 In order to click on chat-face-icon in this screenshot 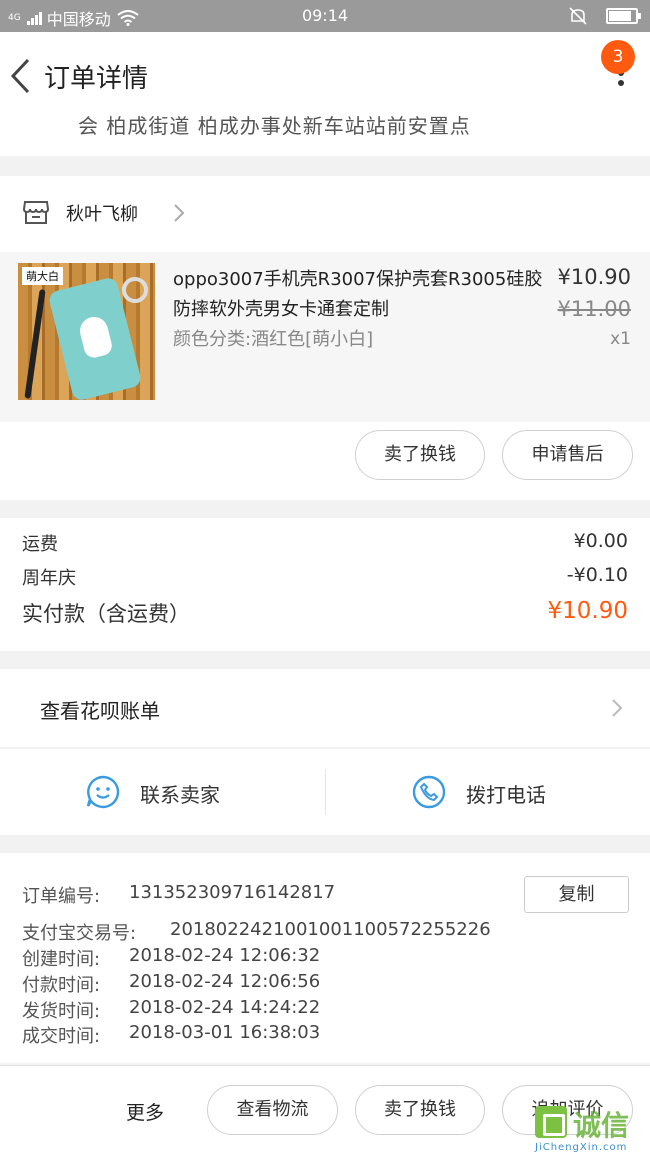, I will do `click(103, 792)`.